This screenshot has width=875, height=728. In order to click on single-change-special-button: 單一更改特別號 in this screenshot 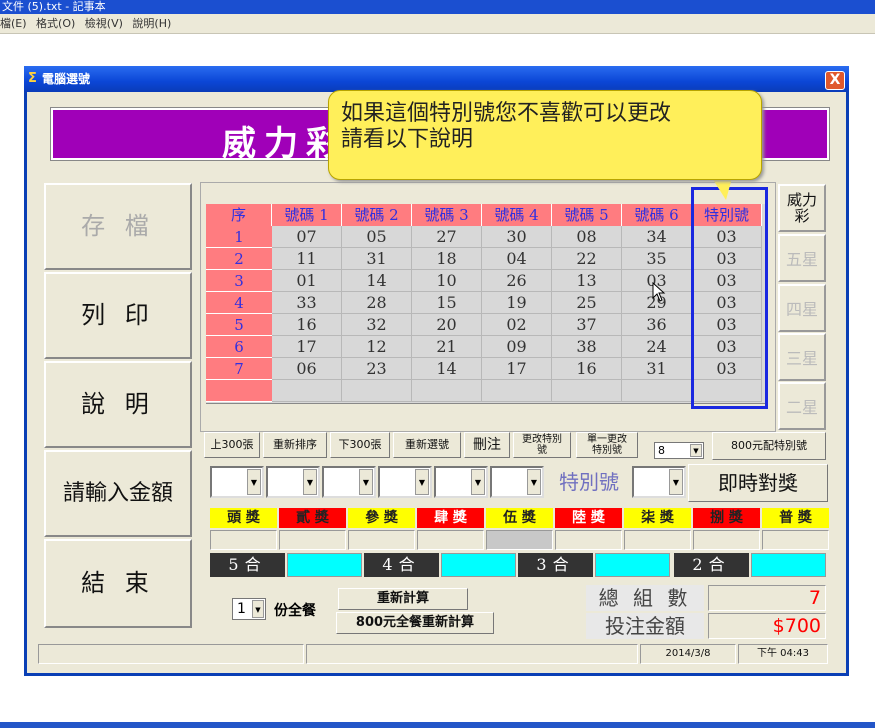, I will do `click(607, 445)`.